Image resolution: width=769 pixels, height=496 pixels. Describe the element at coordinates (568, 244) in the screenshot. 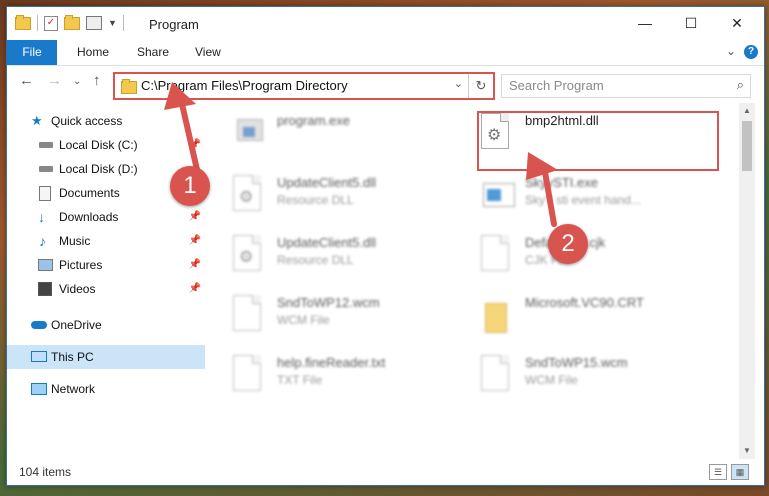

I see `annotation-marker-2: 2` at that location.